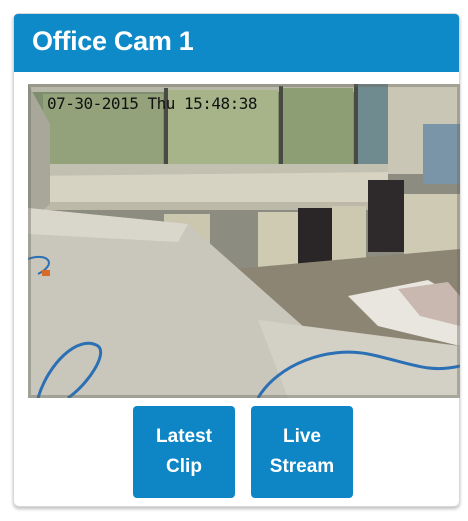  I want to click on live-stream-label-line1: Live, so click(302, 436).